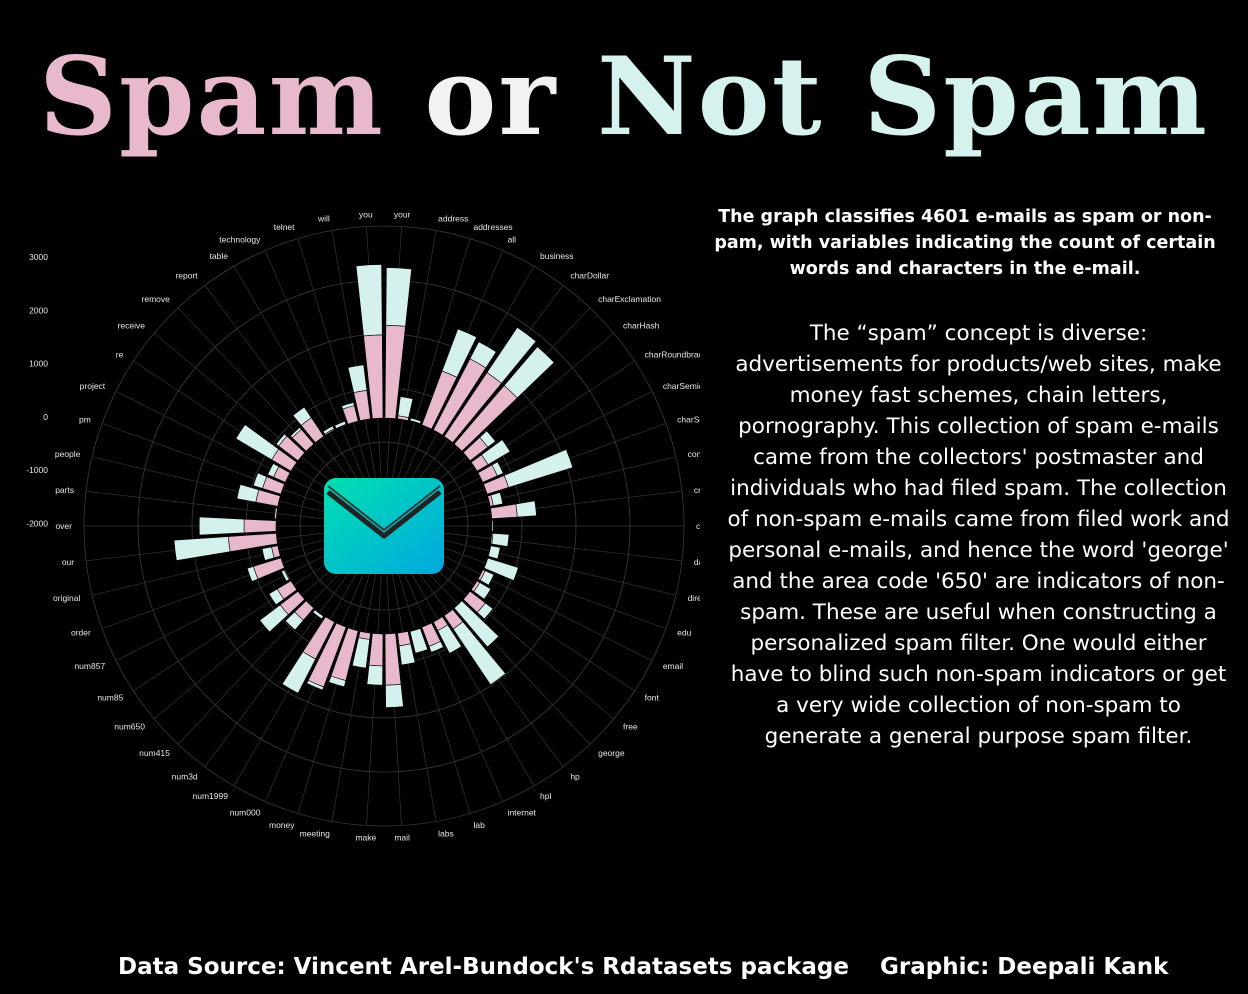  I want to click on category-label: re, so click(120, 355).